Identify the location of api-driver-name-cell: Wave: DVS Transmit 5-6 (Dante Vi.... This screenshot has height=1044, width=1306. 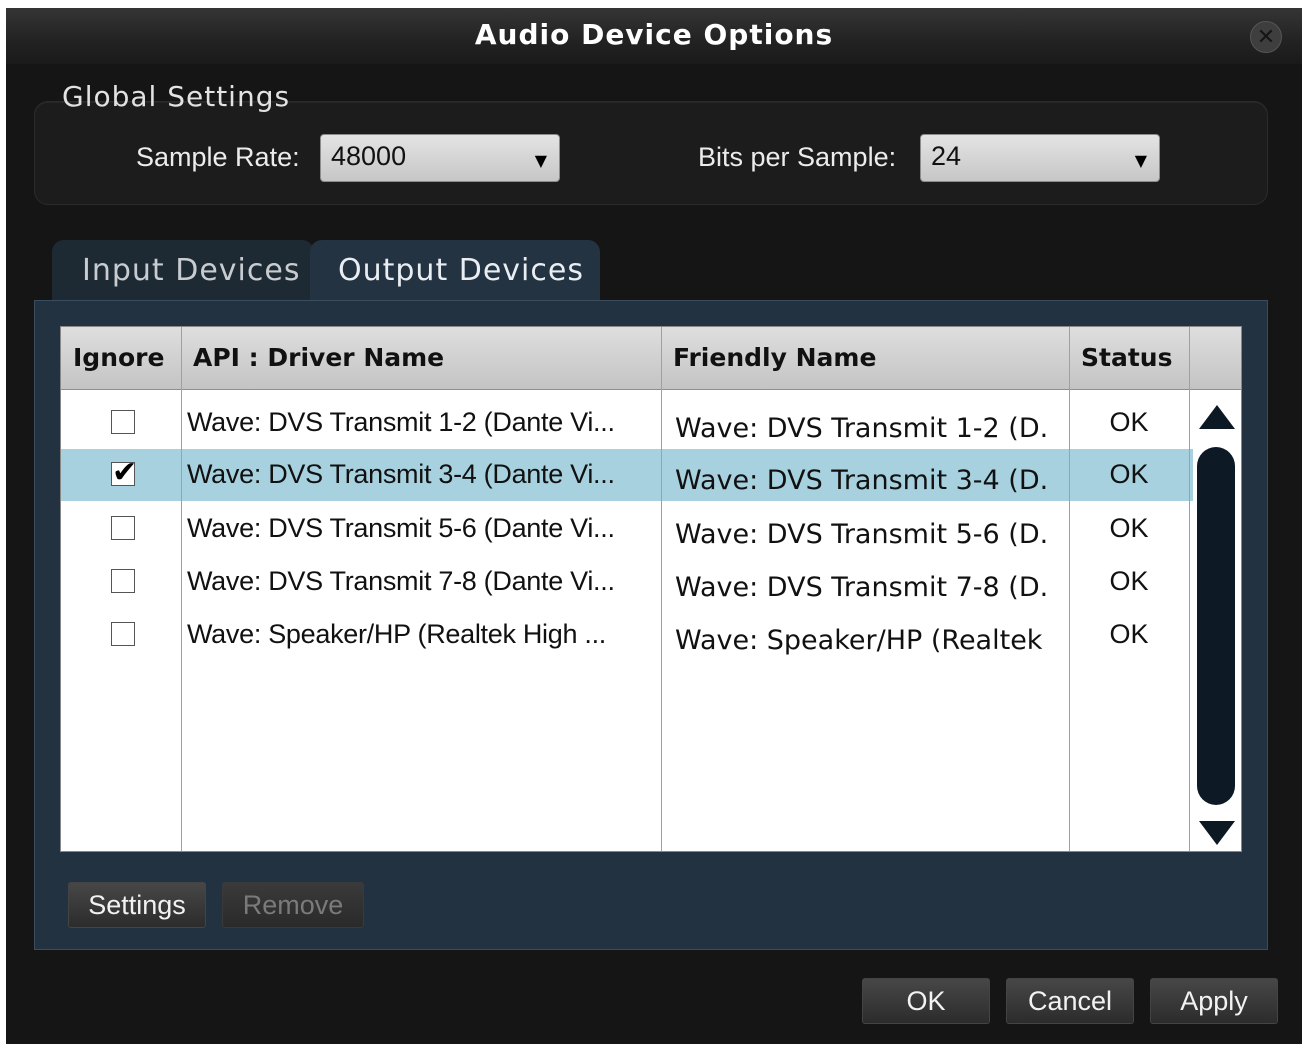
(401, 528).